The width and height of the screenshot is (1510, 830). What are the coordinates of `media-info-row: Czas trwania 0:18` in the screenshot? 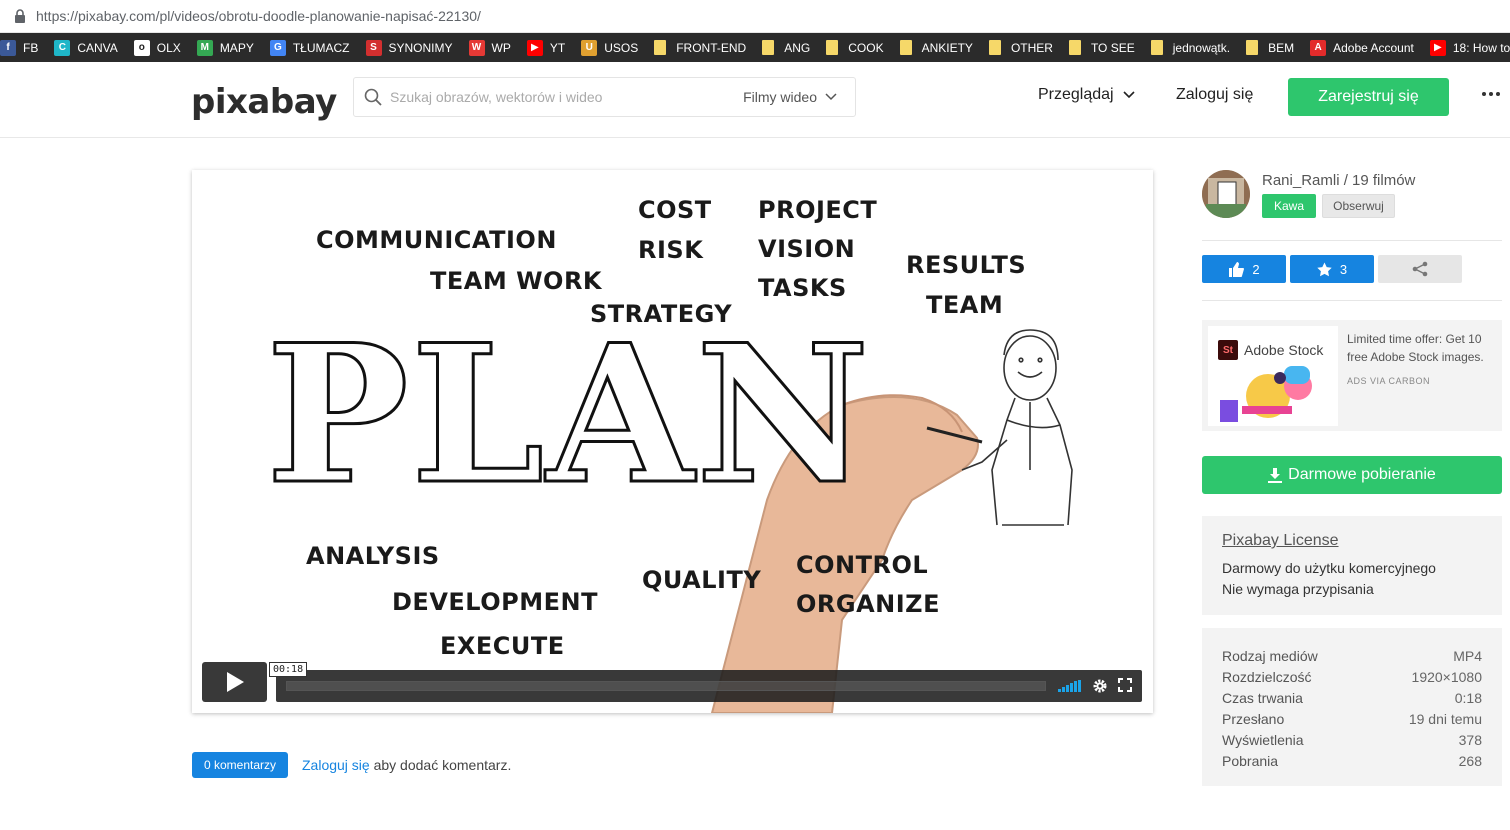 It's located at (1352, 698).